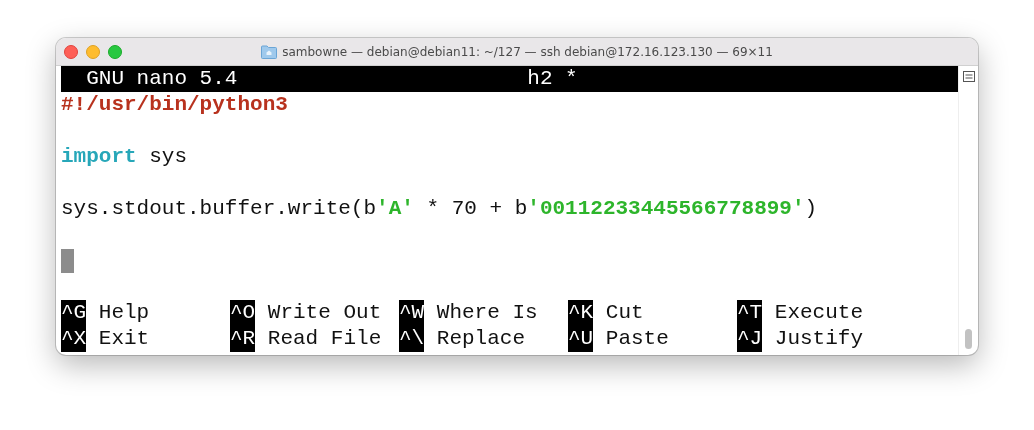 This screenshot has height=430, width=1034. What do you see at coordinates (74, 313) in the screenshot?
I see `shortcut-key: ^G` at bounding box center [74, 313].